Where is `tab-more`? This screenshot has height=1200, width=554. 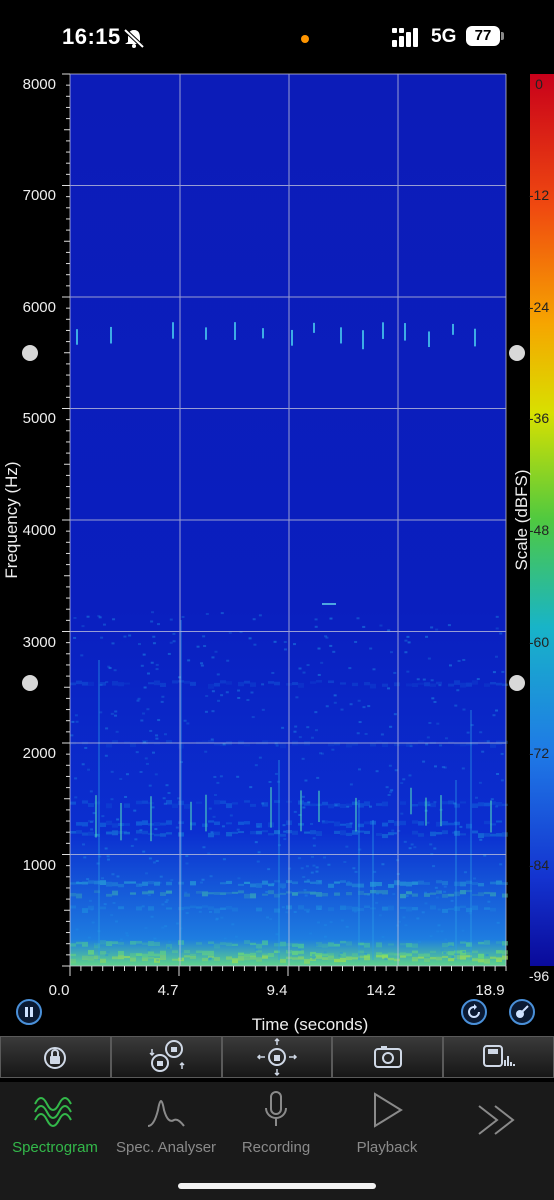
tab-more is located at coordinates (497, 1122).